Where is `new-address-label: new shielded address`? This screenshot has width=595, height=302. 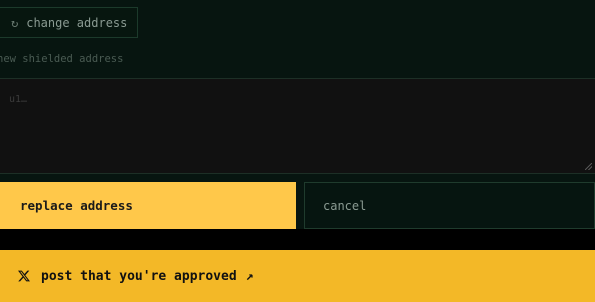 new-address-label: new shielded address is located at coordinates (62, 59).